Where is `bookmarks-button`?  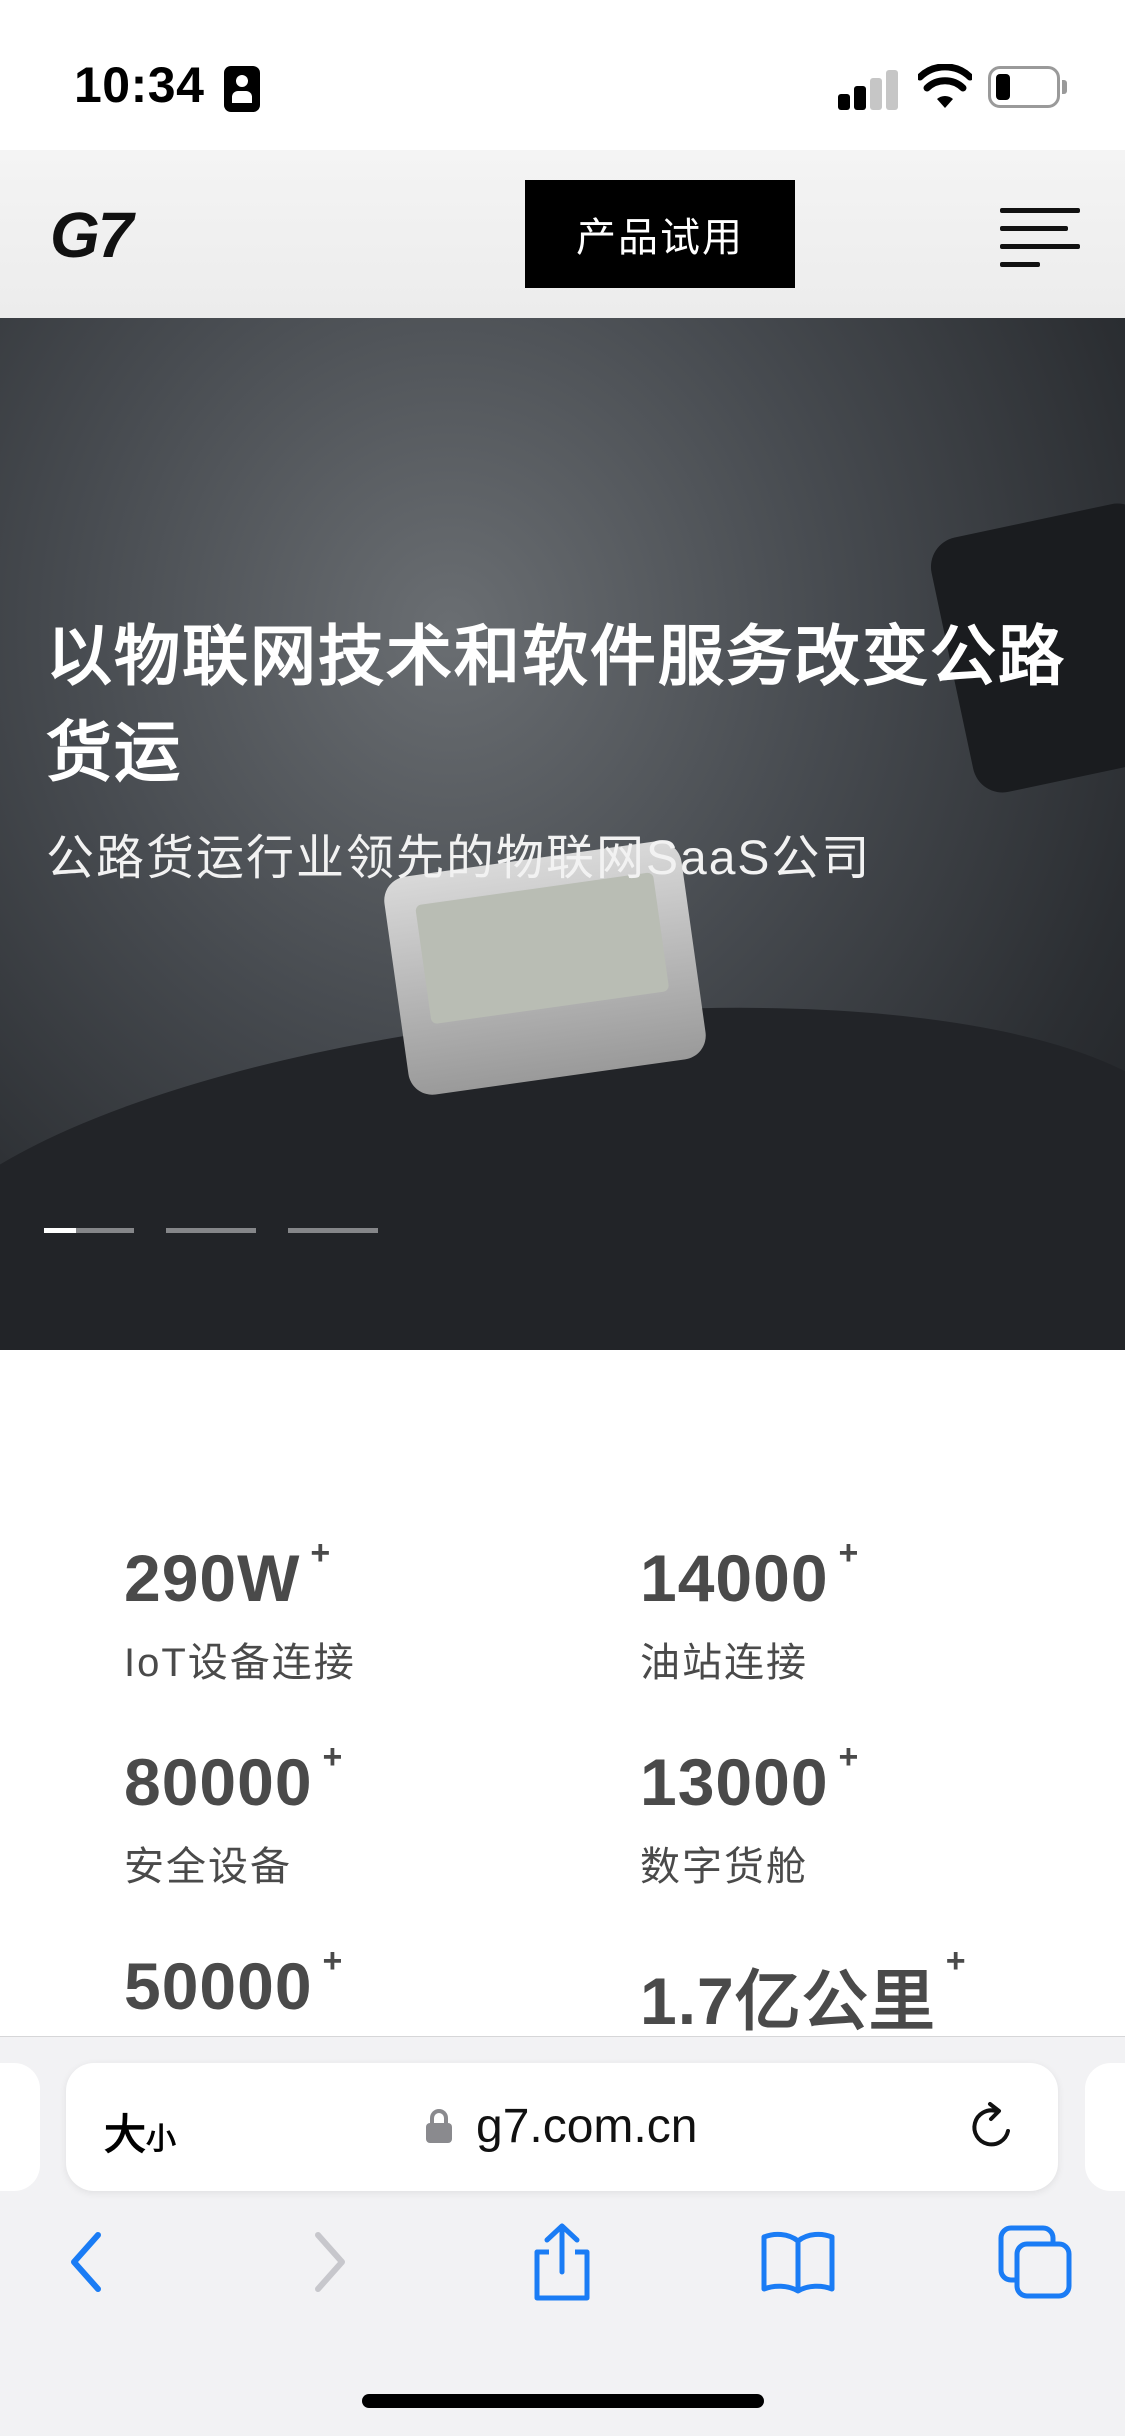 bookmarks-button is located at coordinates (798, 2262).